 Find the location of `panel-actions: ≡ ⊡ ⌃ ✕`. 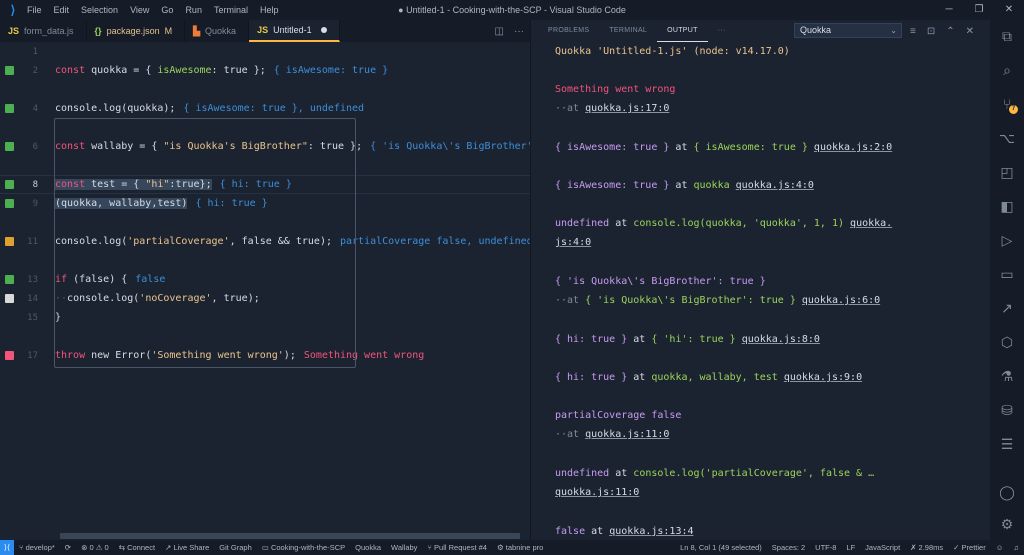

panel-actions: ≡ ⊡ ⌃ ✕ is located at coordinates (942, 31).